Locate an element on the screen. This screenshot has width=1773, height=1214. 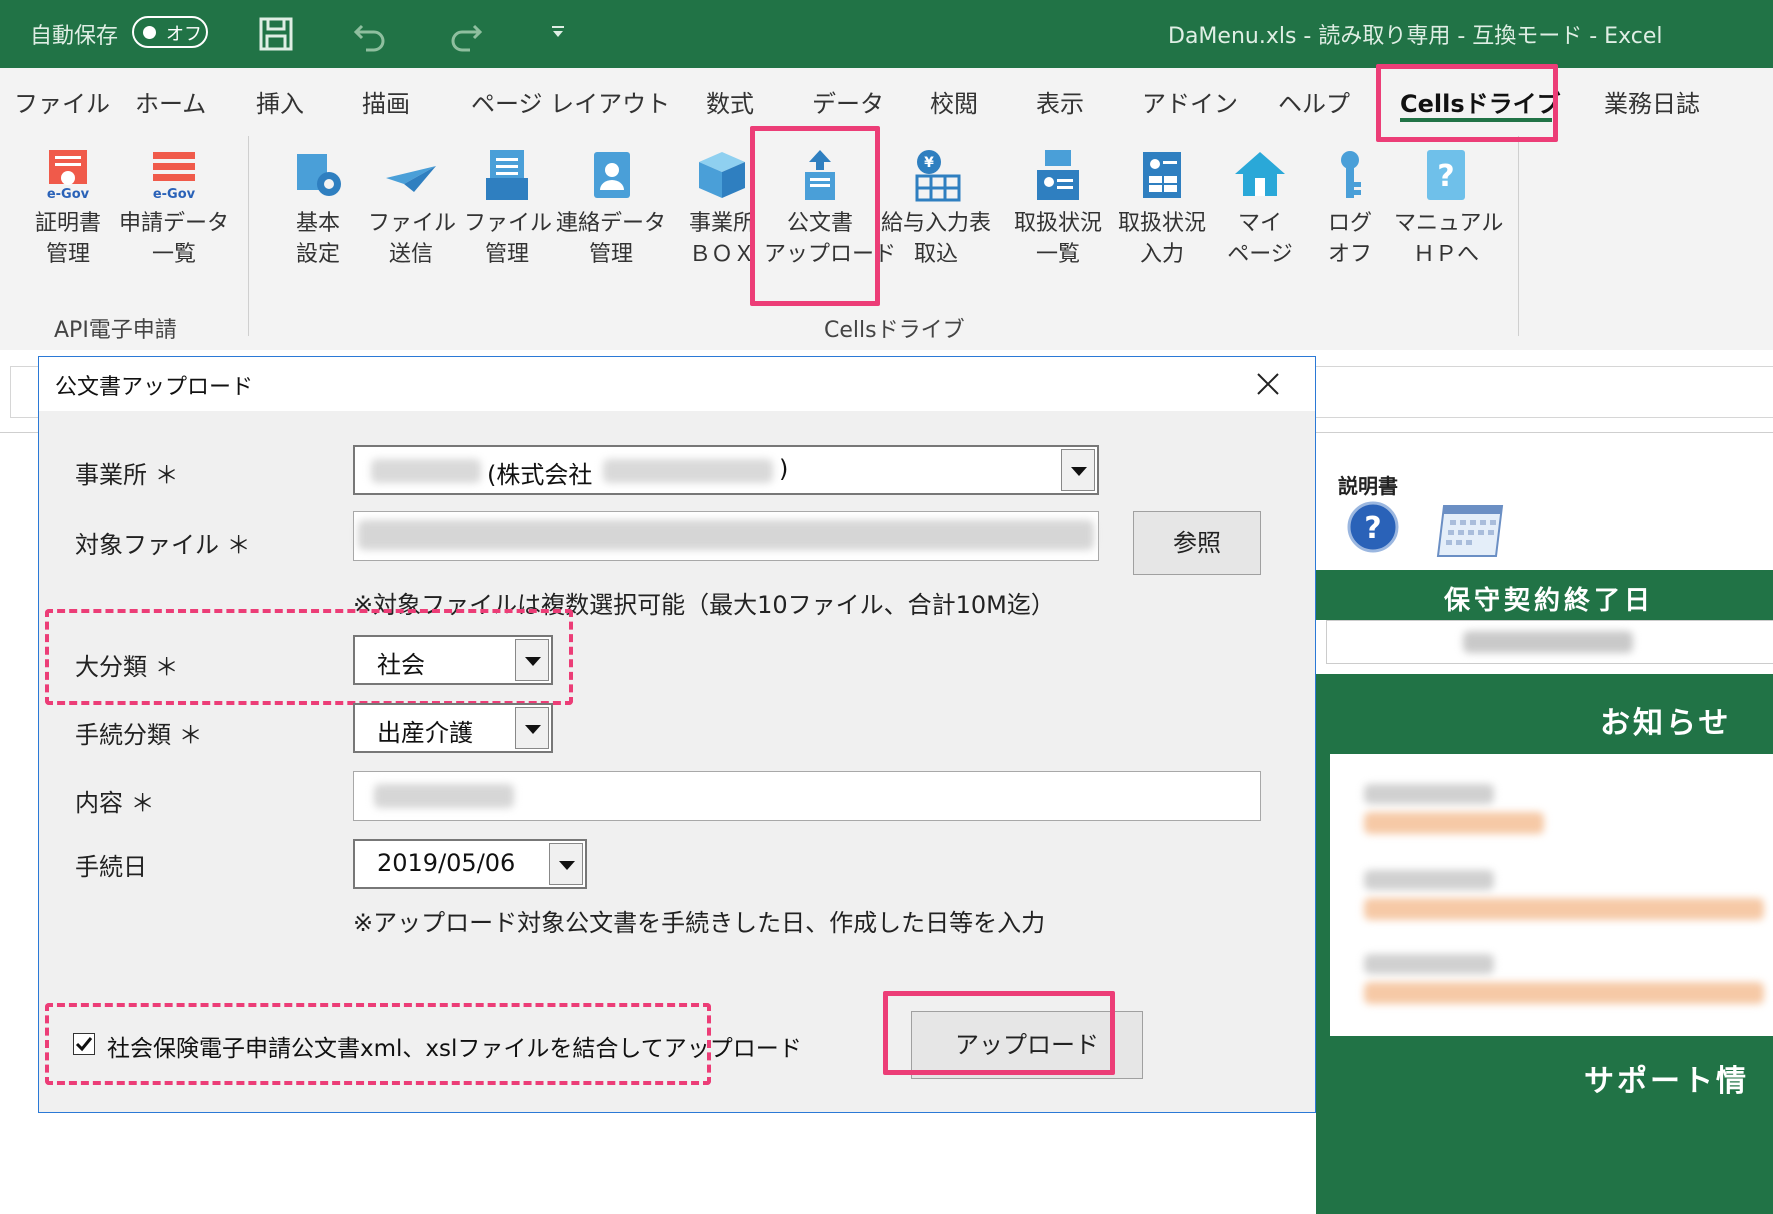
autosave-state: オフ is located at coordinates (184, 34).